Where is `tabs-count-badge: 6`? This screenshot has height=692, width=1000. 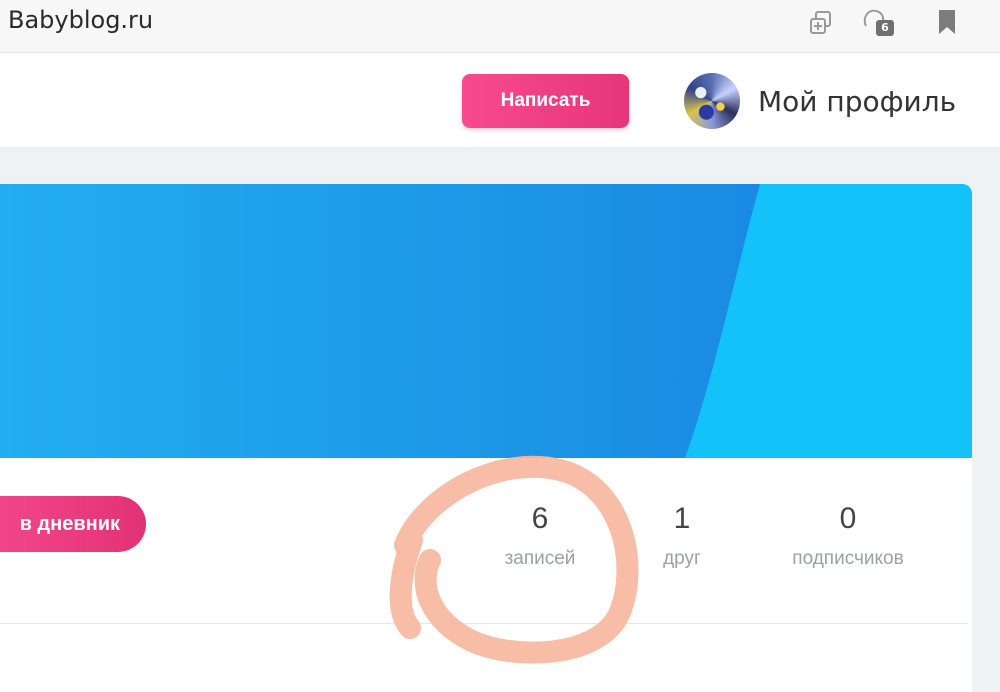
tabs-count-badge: 6 is located at coordinates (885, 28).